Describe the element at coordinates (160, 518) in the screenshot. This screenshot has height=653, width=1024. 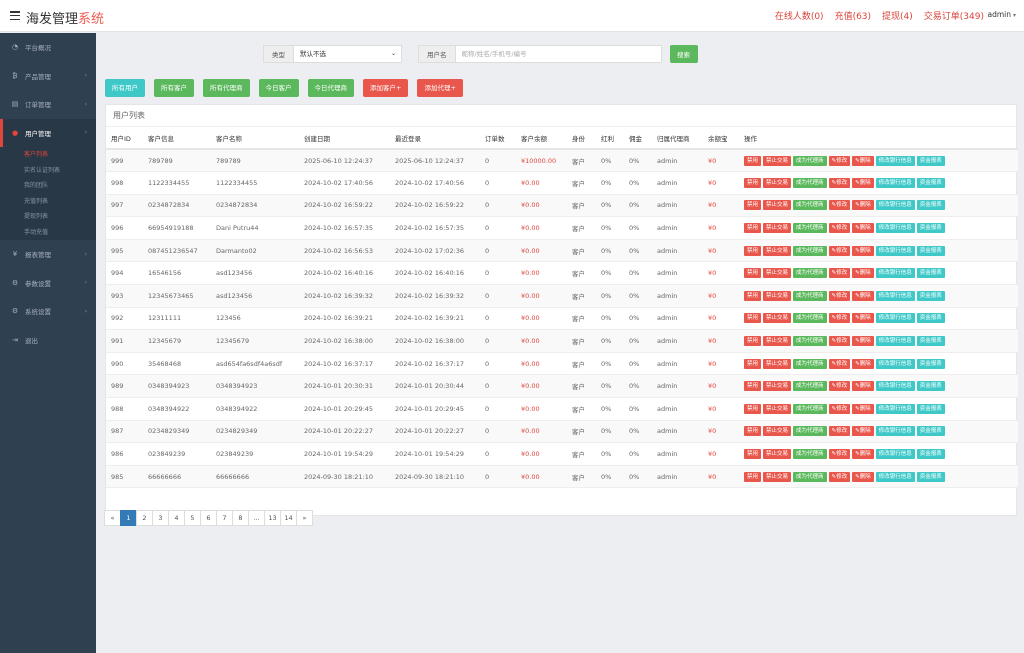
I see `pagination-page: 3` at that location.